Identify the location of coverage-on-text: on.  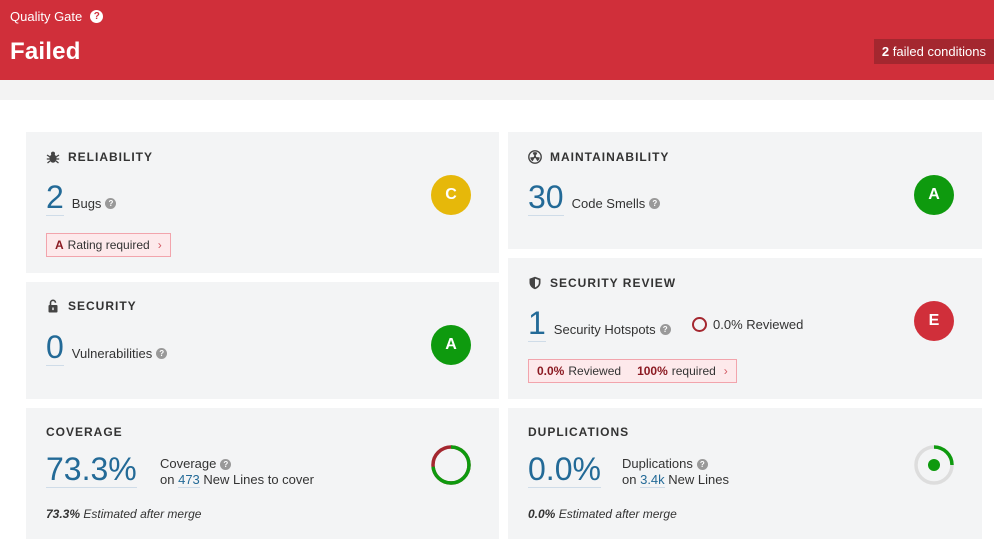
(167, 479).